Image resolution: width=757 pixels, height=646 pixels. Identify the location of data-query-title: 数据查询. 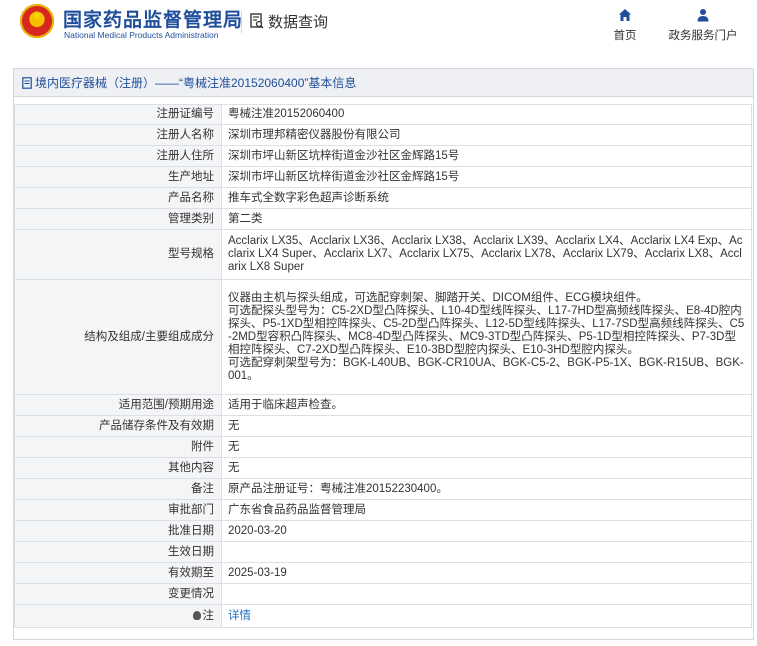
(289, 21).